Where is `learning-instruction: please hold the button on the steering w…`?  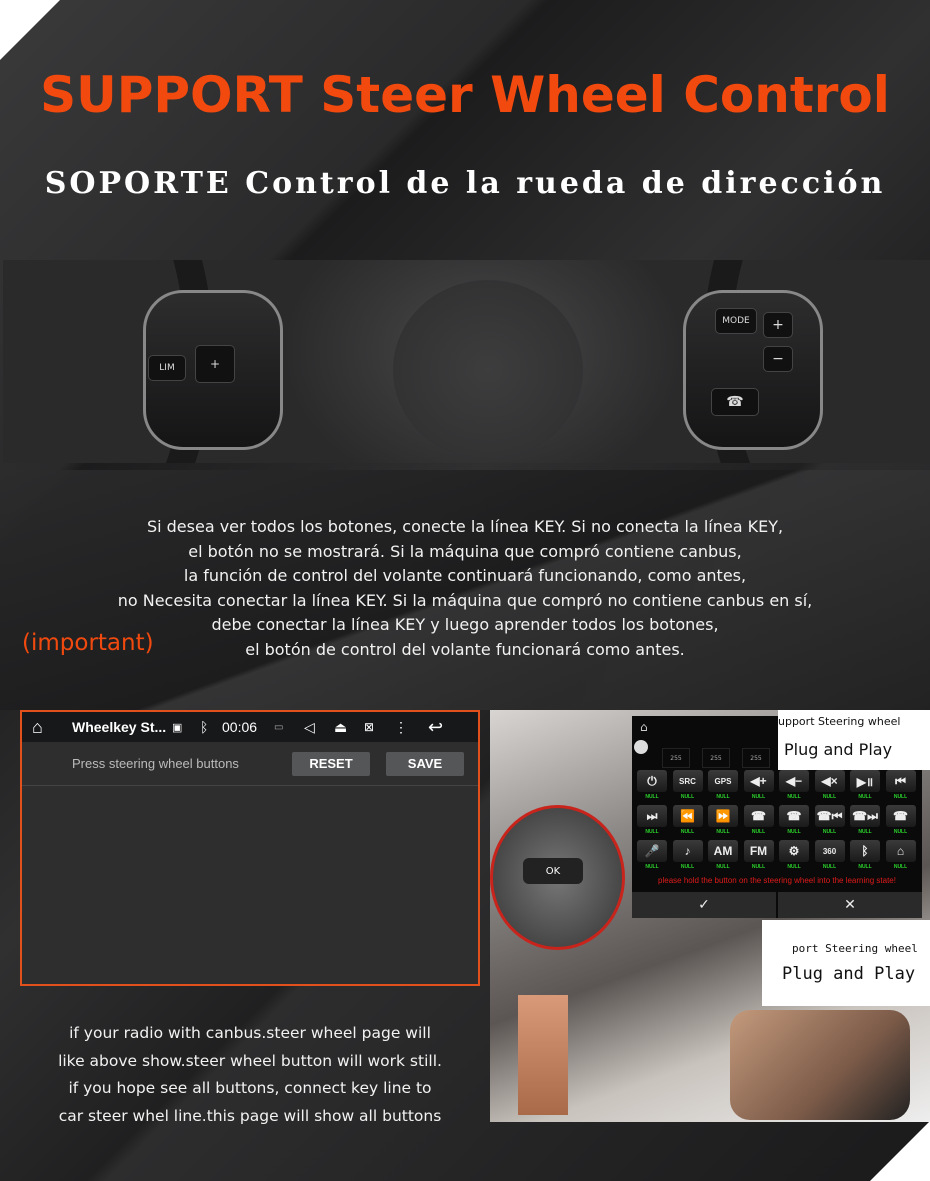 learning-instruction: please hold the button on the steering w… is located at coordinates (777, 880).